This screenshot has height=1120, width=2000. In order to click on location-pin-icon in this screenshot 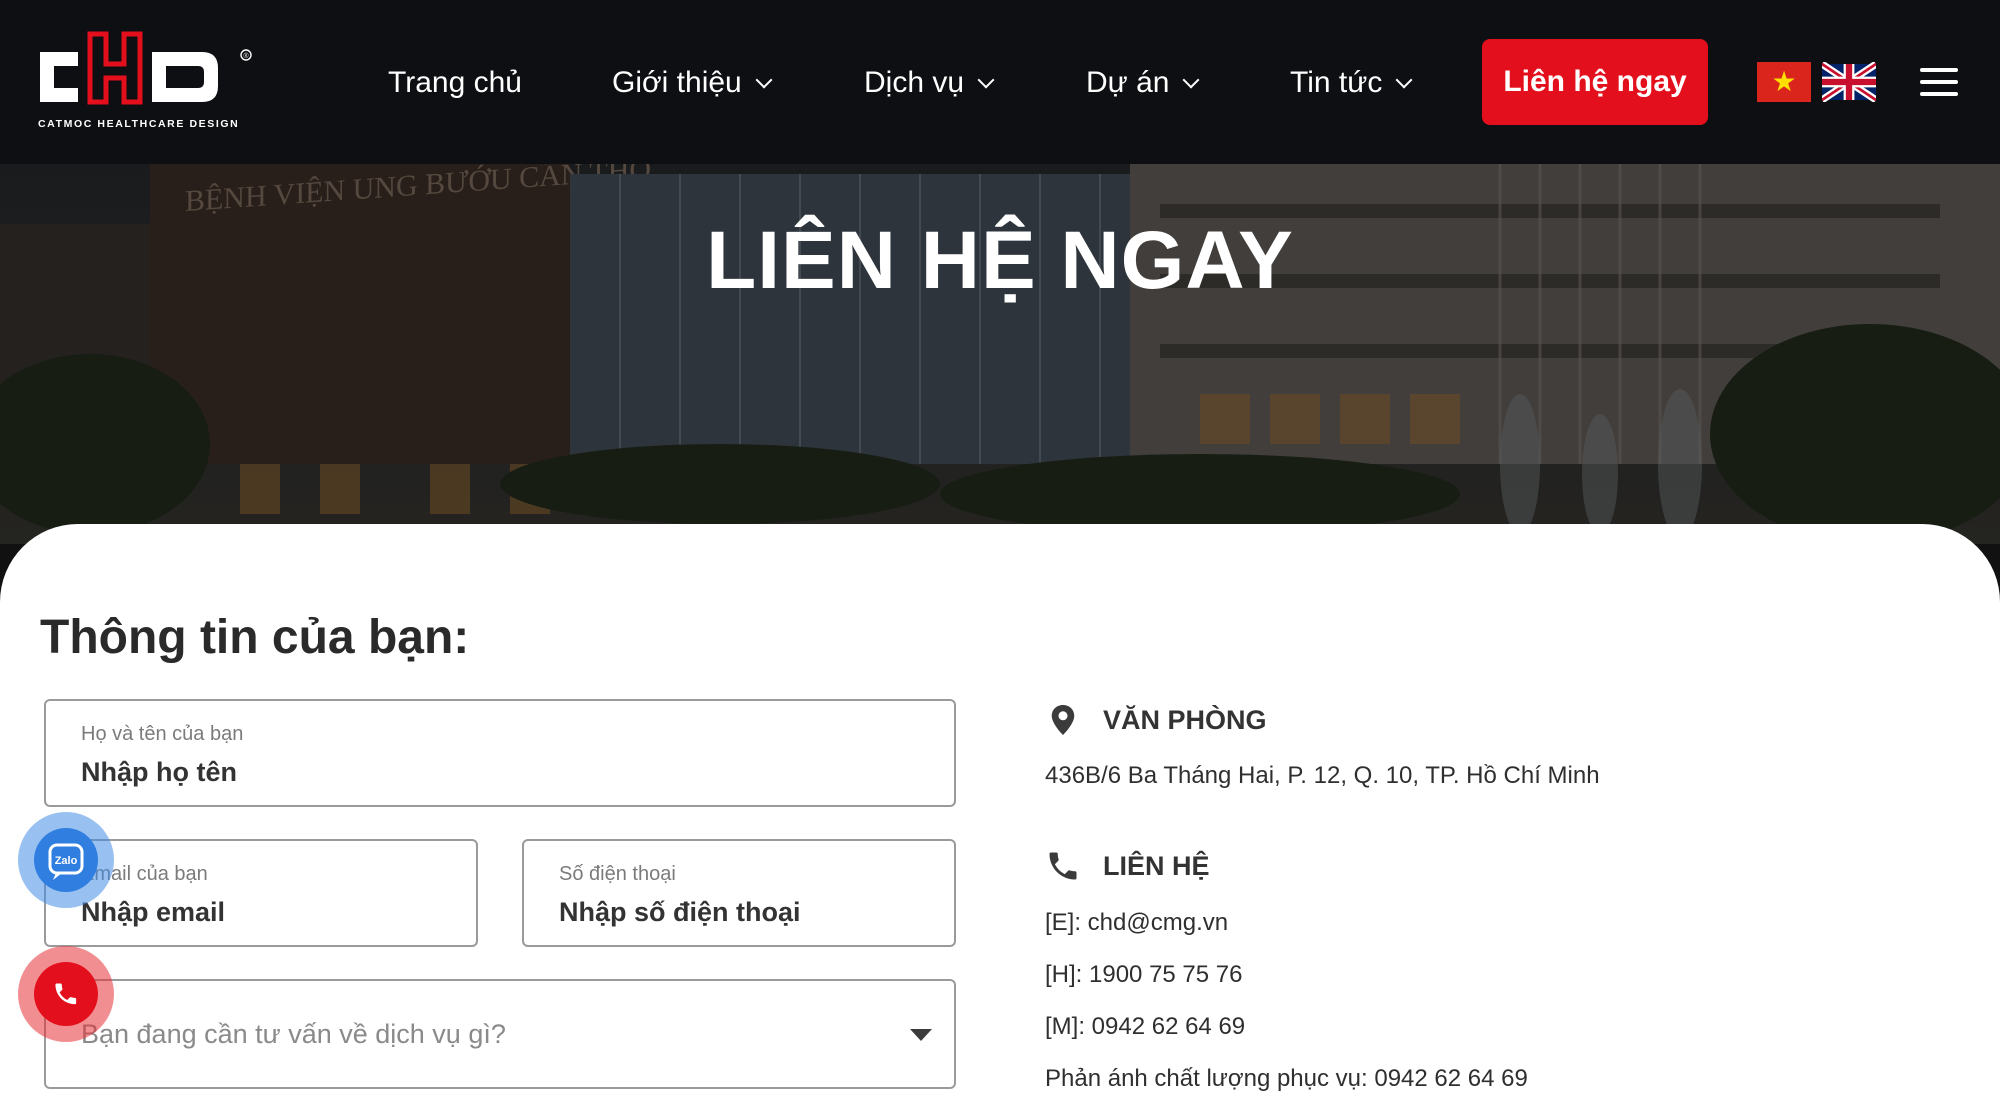, I will do `click(1063, 720)`.